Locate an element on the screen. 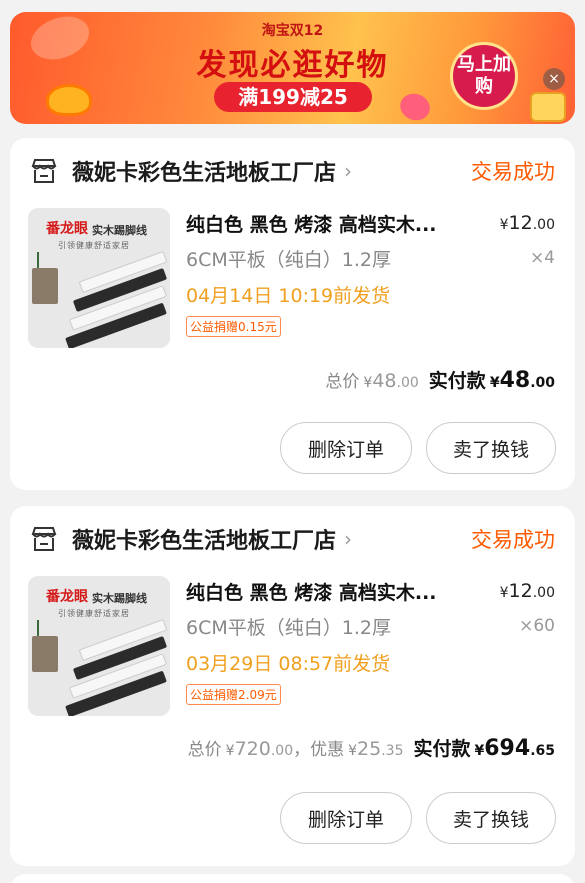  promo-banner: 淘宝双12 发现必逛好物 满199减25 马上加购 × is located at coordinates (292, 68).